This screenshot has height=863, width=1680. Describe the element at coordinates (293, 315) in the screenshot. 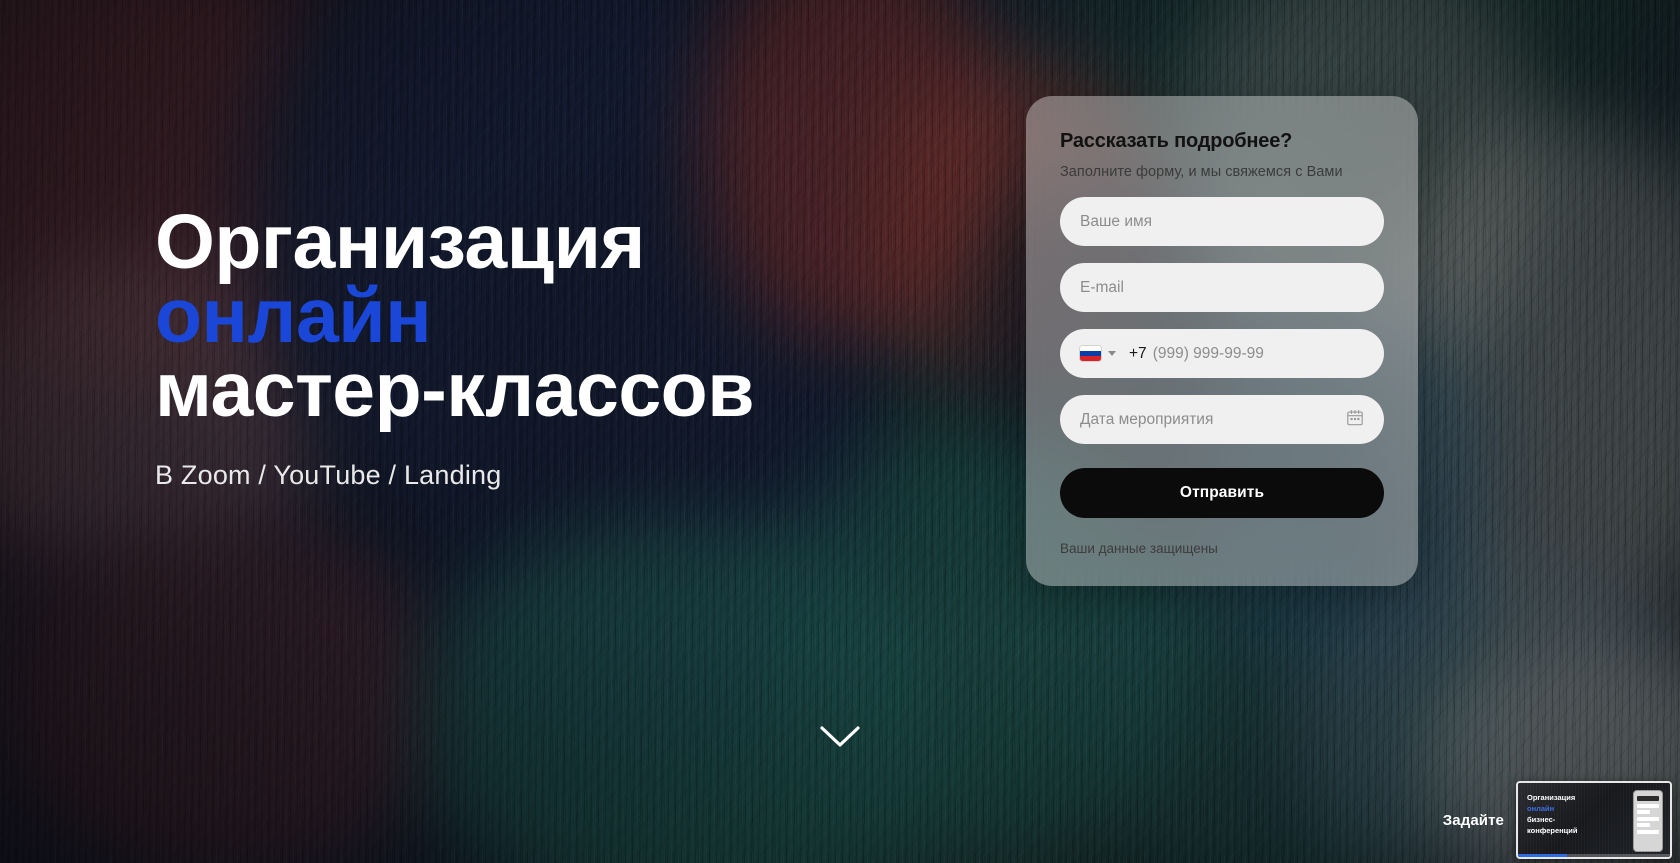

I see `headline-accent-word: онлайн` at that location.